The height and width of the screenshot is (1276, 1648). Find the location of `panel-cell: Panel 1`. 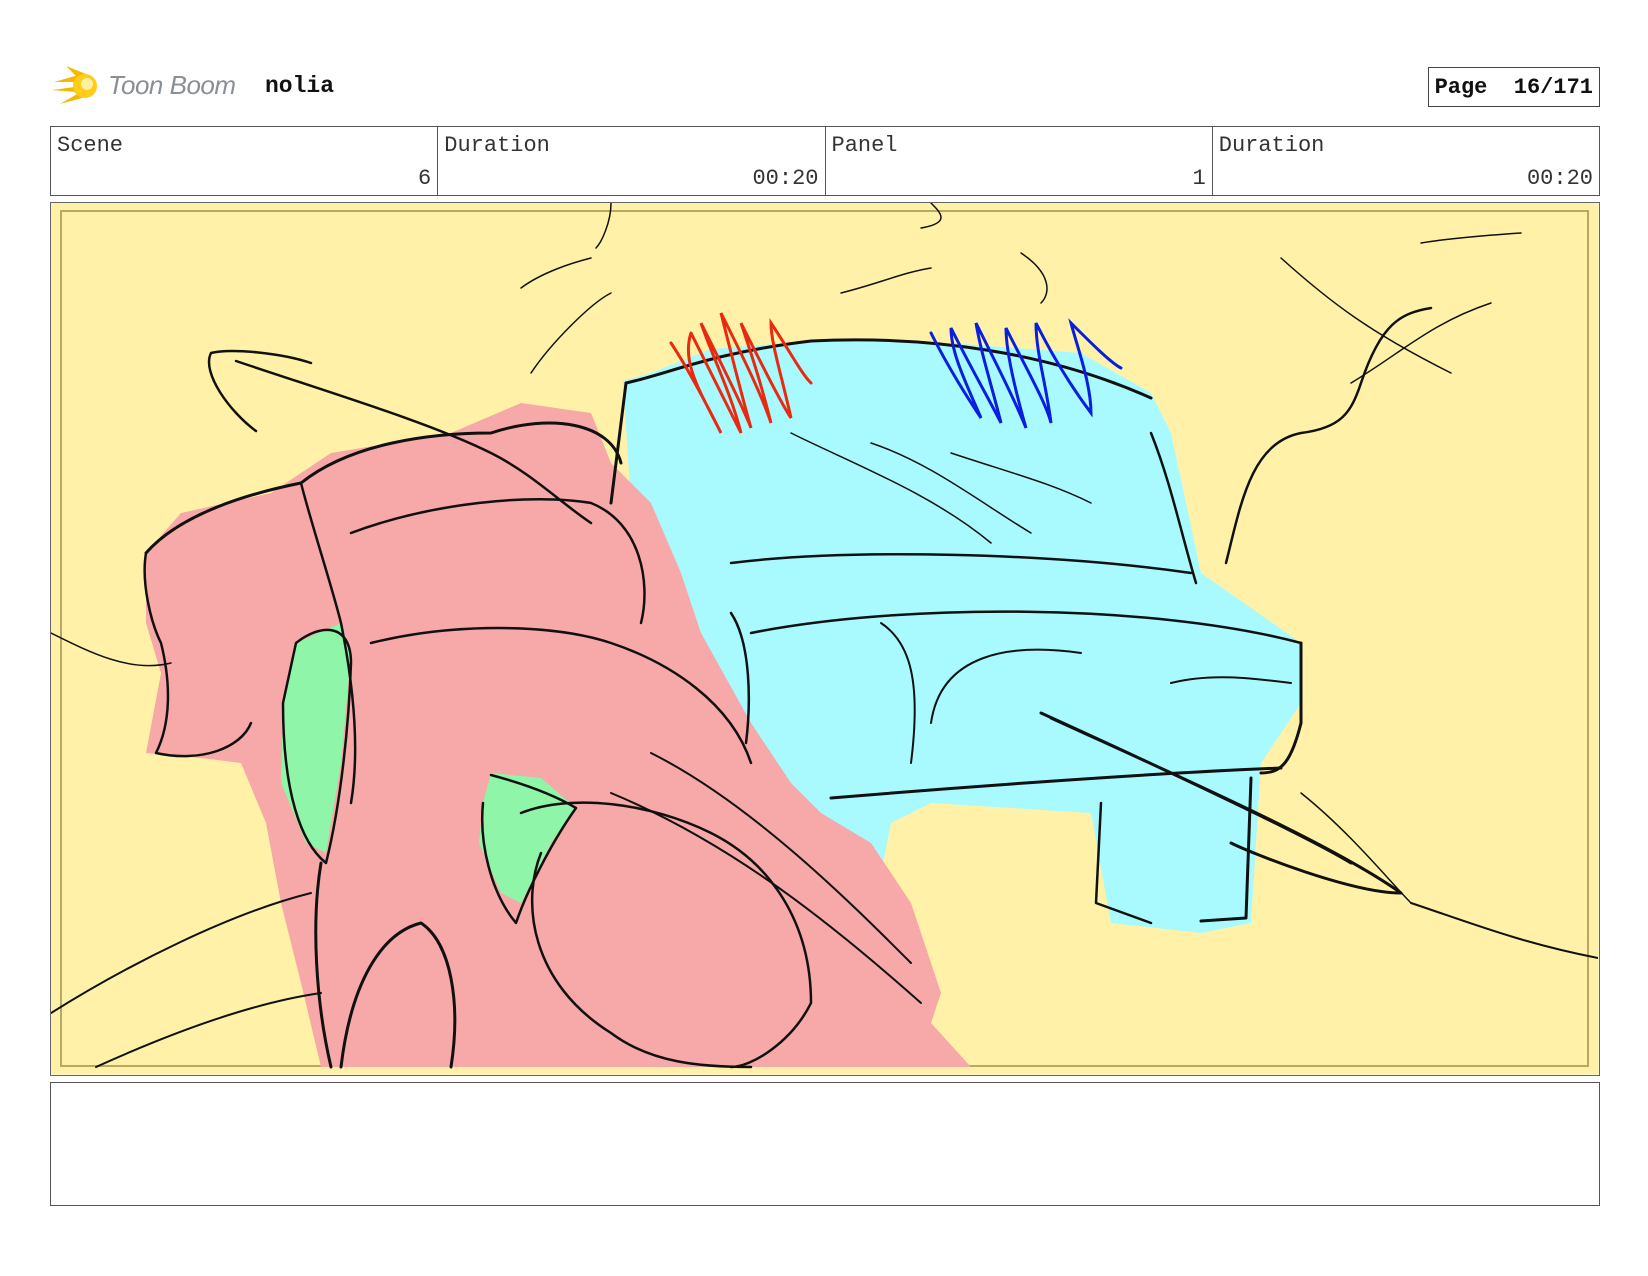

panel-cell: Panel 1 is located at coordinates (1019, 161).